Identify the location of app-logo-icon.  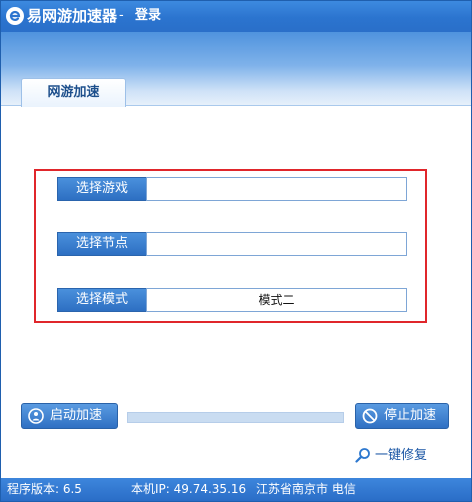
(15, 16).